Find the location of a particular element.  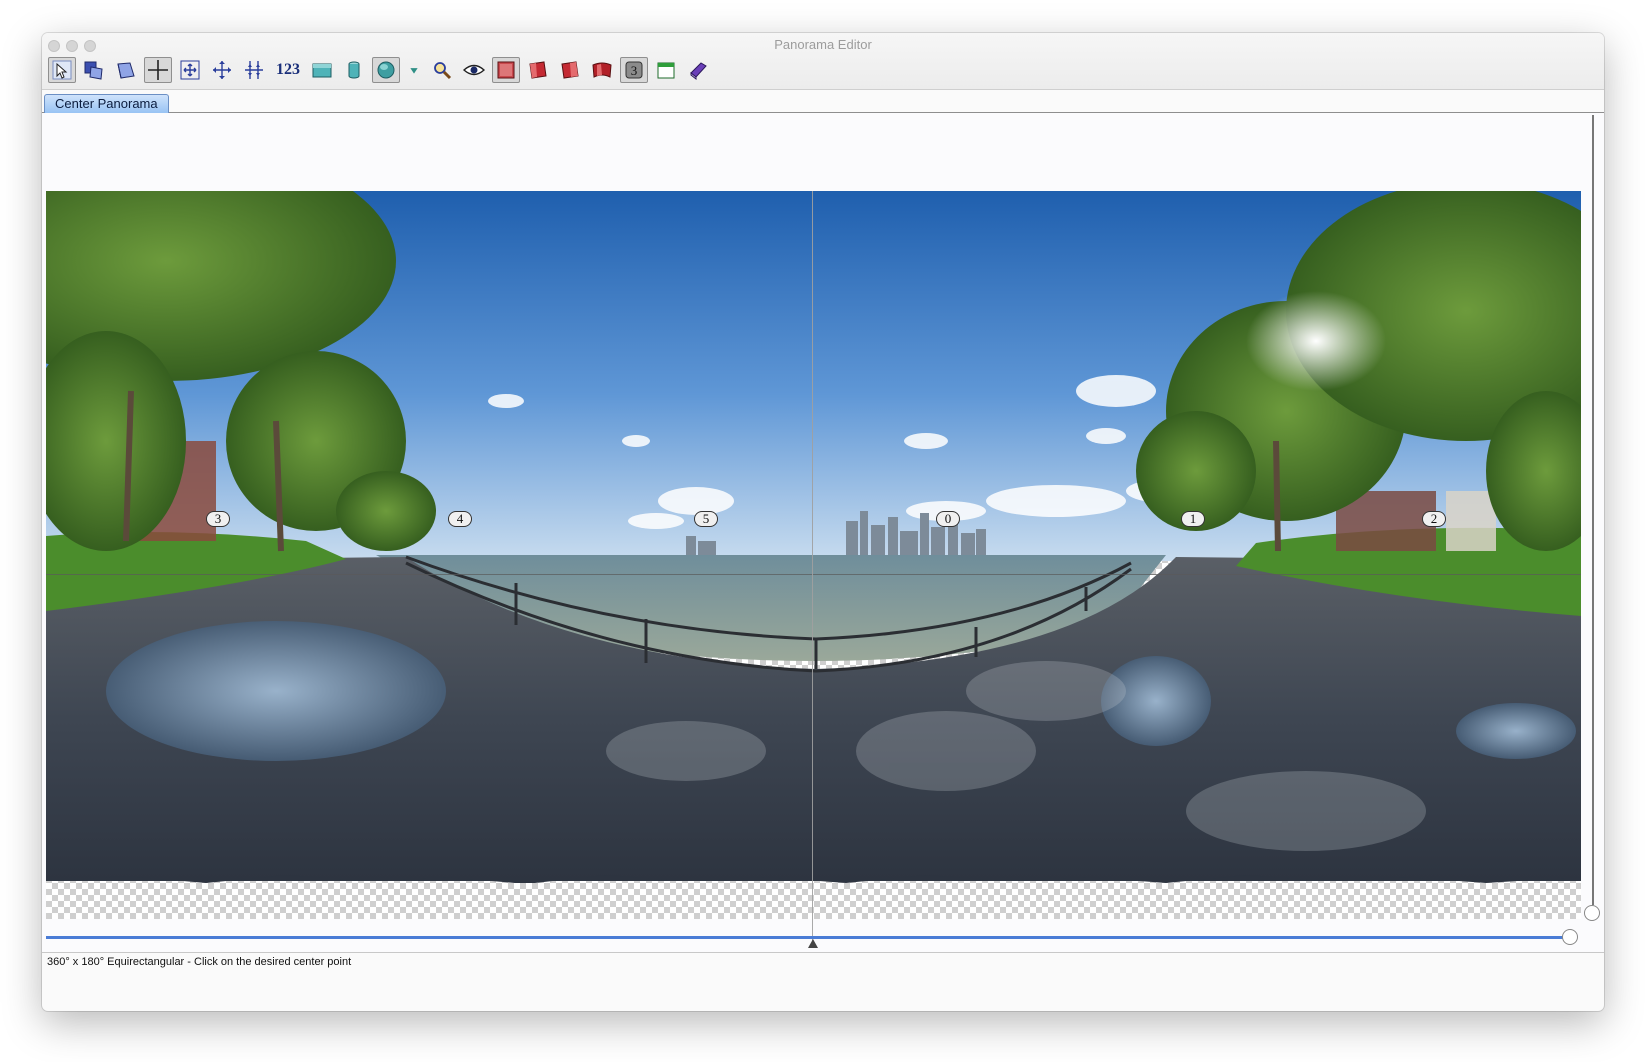

window-icon is located at coordinates (666, 70).